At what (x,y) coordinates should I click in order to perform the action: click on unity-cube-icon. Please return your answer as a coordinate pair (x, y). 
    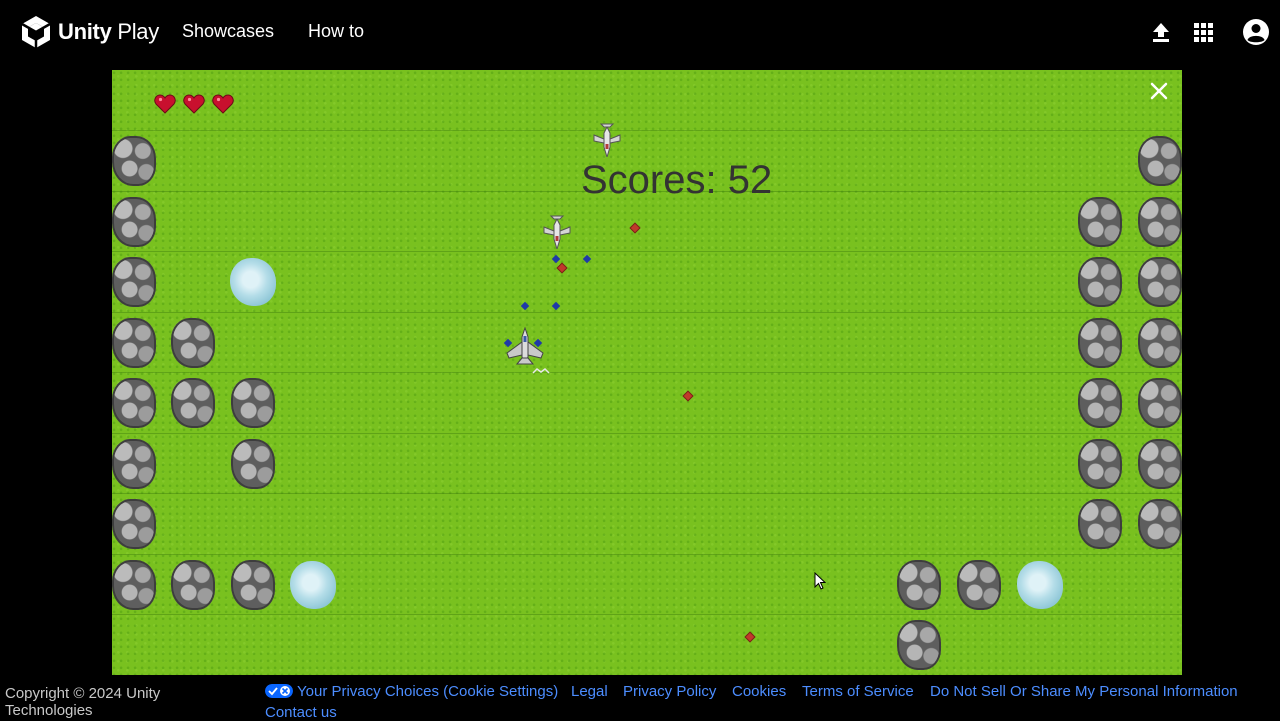
    Looking at the image, I should click on (36, 32).